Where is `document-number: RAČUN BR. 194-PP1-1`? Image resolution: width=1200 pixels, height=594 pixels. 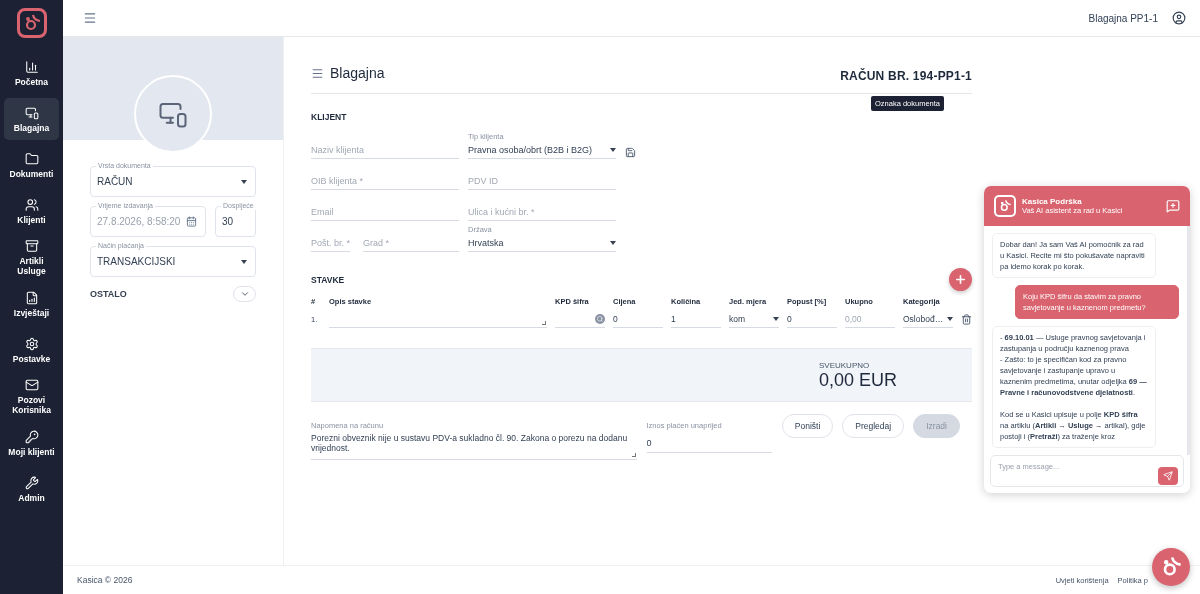
document-number: RAČUN BR. 194-PP1-1 is located at coordinates (906, 76).